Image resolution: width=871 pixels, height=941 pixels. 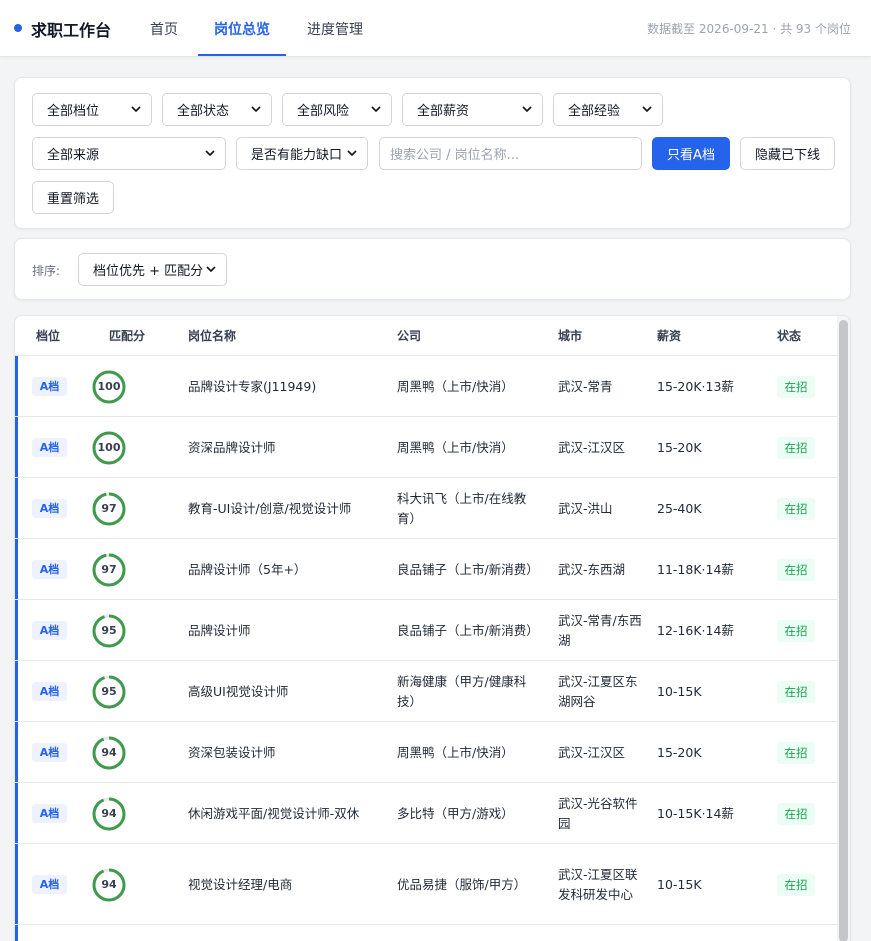 I want to click on source-select: 全部来源, so click(x=129, y=153).